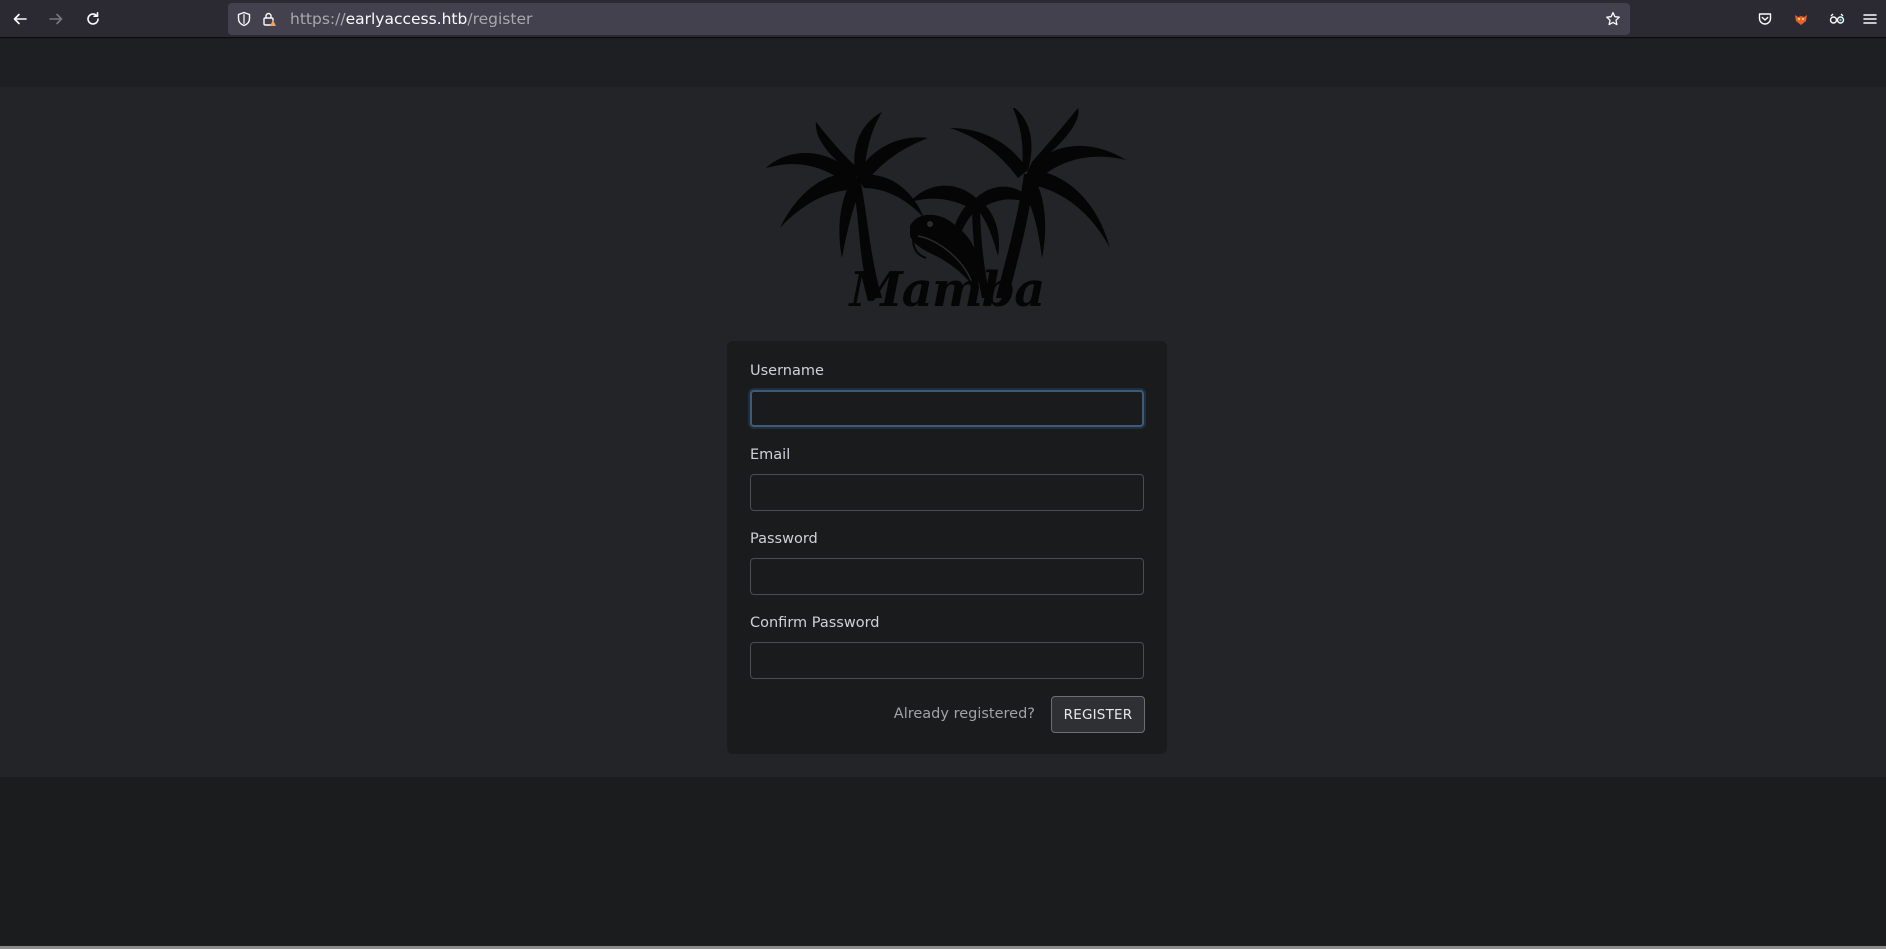 The height and width of the screenshot is (949, 1886). I want to click on password-input, so click(947, 576).